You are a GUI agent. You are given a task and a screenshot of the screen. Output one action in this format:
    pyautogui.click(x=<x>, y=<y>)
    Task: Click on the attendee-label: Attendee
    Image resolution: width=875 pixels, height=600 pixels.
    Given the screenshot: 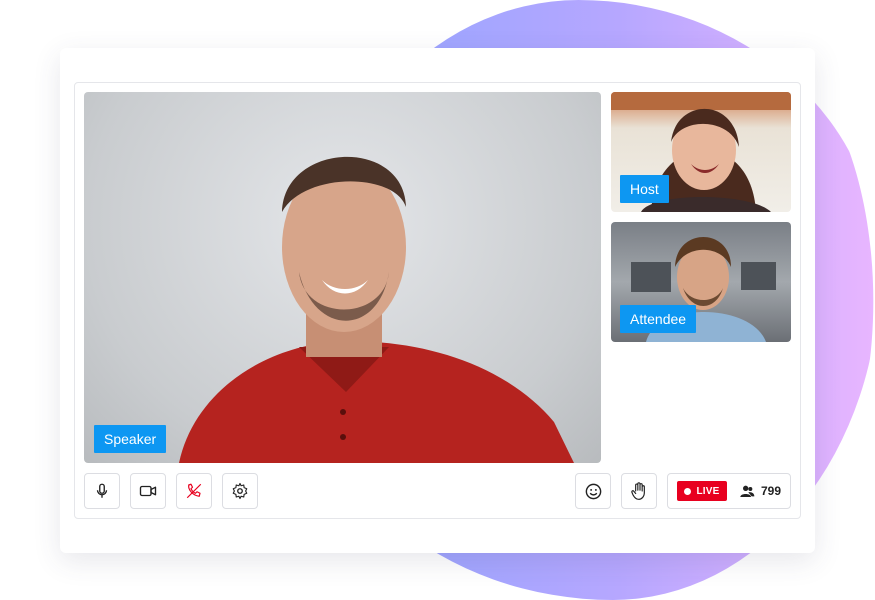 What is the action you would take?
    pyautogui.click(x=658, y=319)
    